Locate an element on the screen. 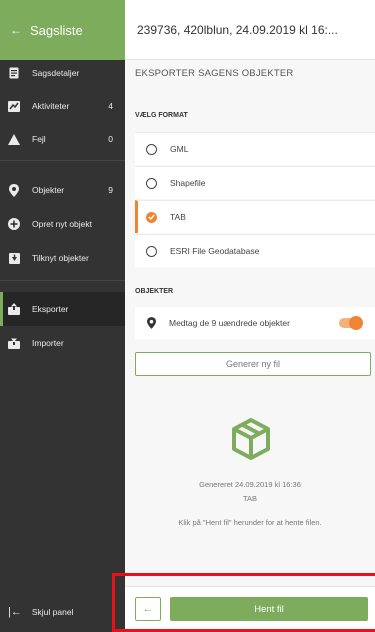 This screenshot has height=632, width=375. sidebar-item-label: Eksporter is located at coordinates (50, 309).